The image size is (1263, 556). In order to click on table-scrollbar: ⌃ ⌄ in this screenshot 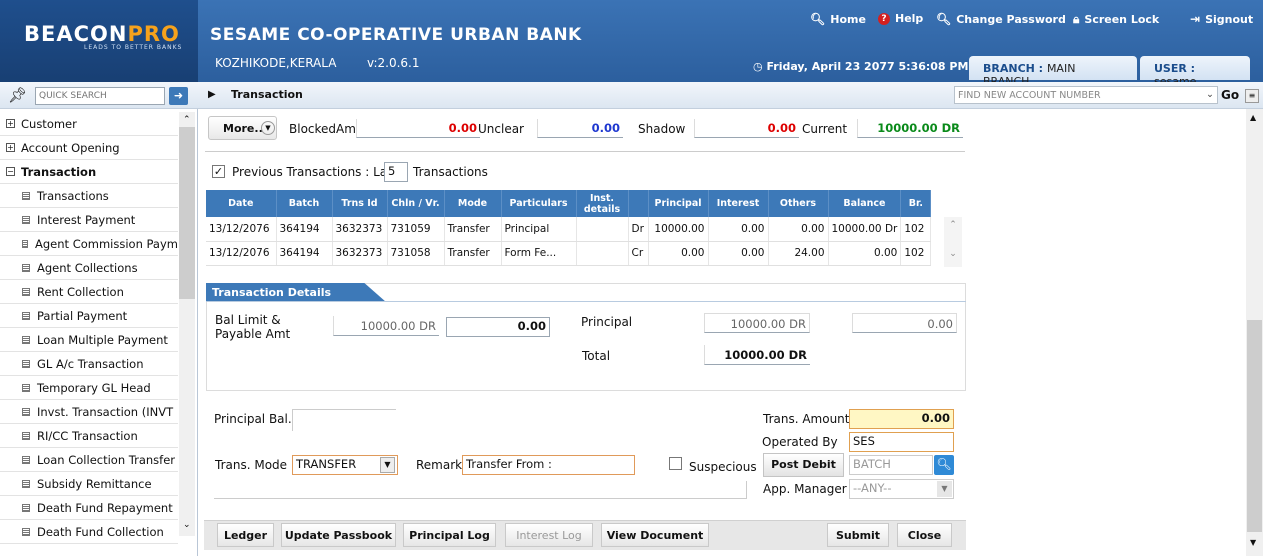, I will do `click(953, 242)`.